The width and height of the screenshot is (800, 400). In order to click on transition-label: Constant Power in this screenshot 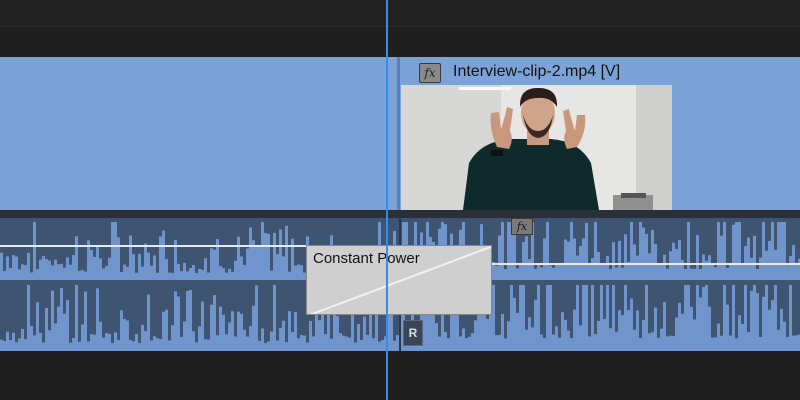, I will do `click(366, 258)`.